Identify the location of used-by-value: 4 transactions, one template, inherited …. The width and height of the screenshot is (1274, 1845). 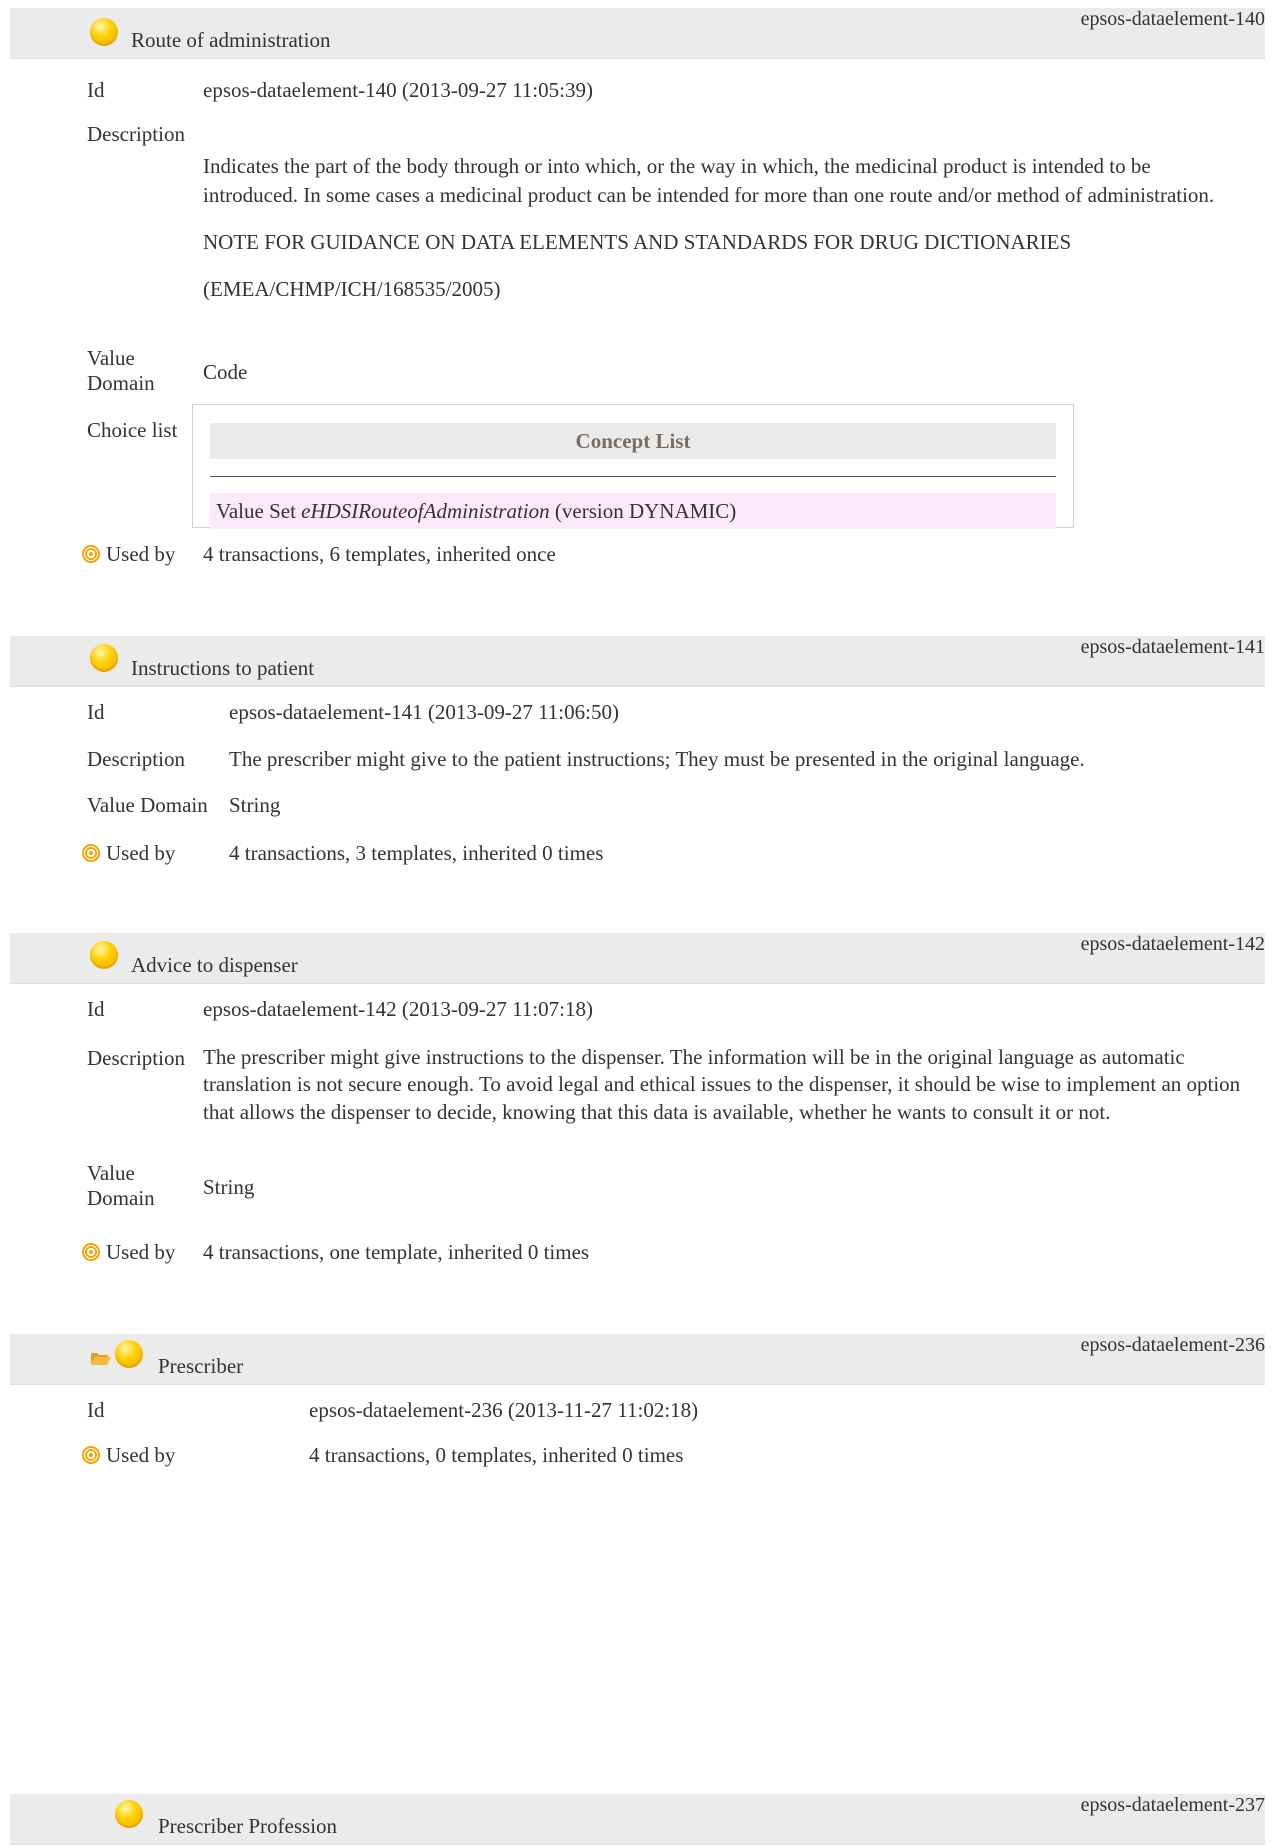
(396, 1252).